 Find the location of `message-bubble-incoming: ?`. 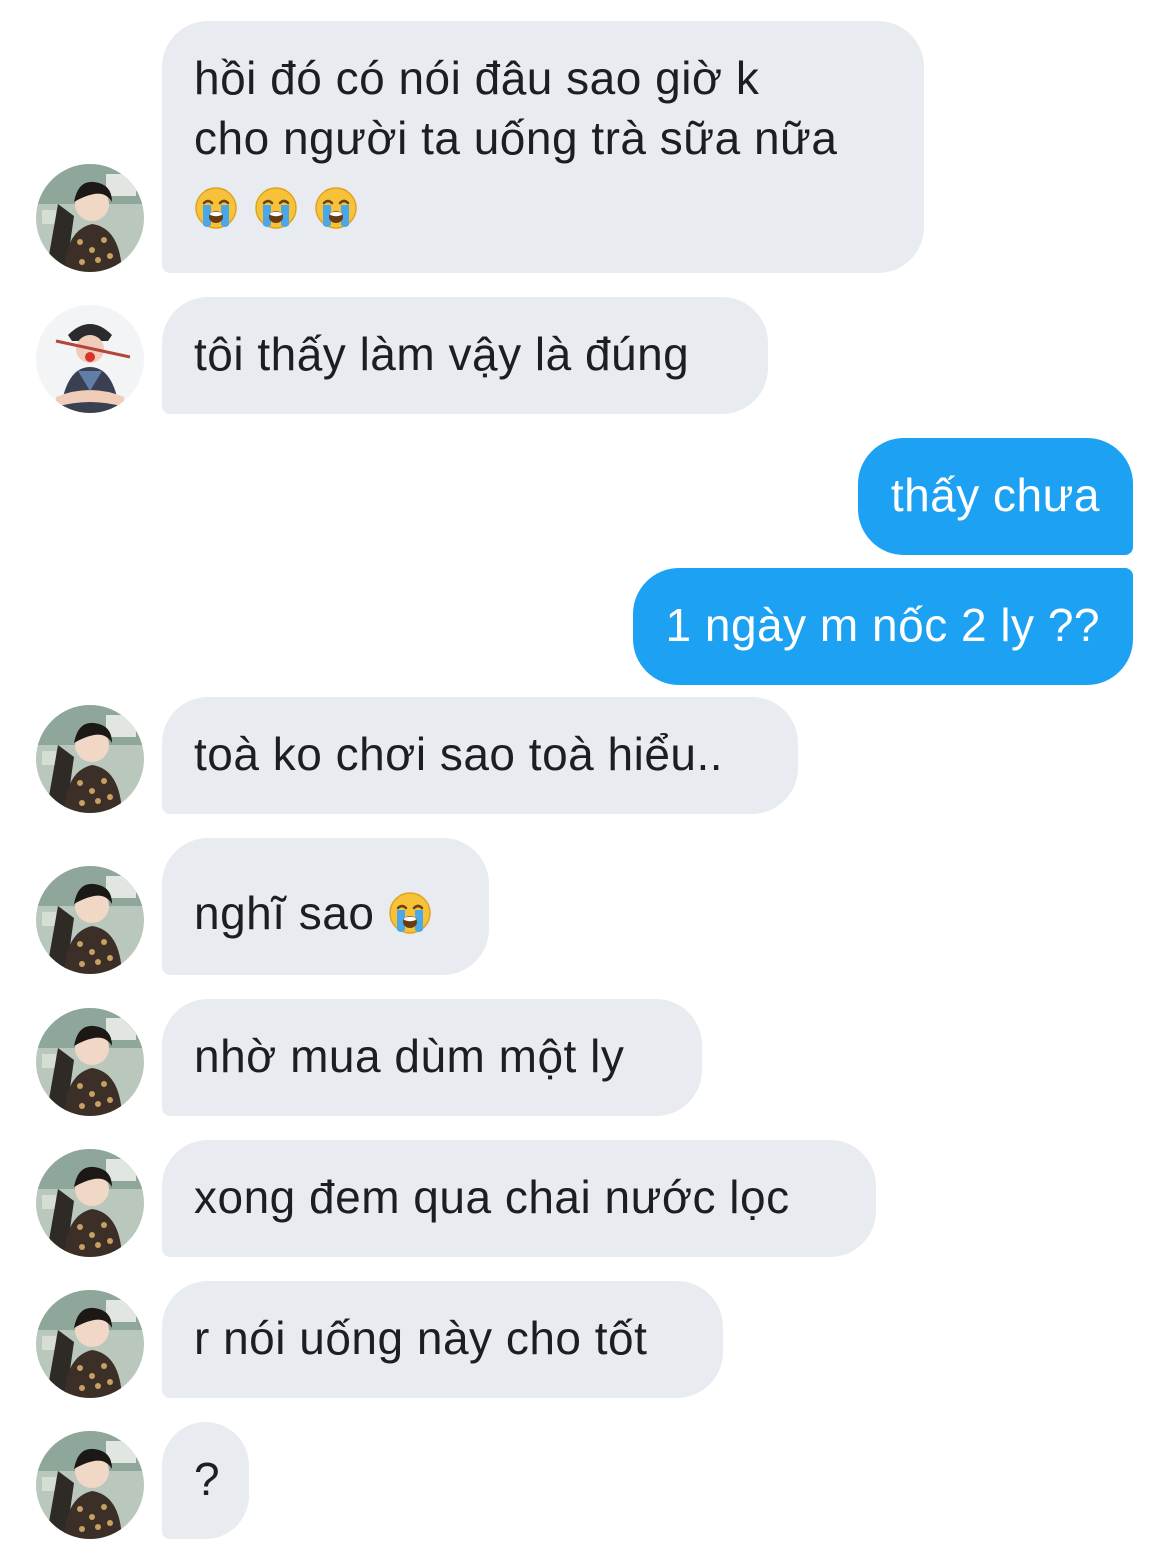

message-bubble-incoming: ? is located at coordinates (205, 1480).